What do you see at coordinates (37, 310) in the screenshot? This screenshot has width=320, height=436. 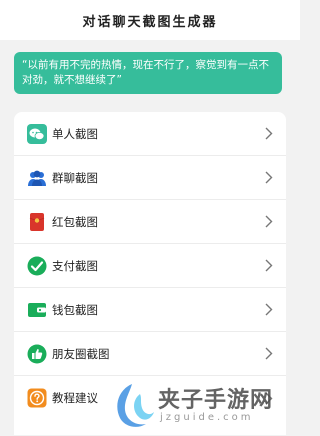 I see `wallet-icon` at bounding box center [37, 310].